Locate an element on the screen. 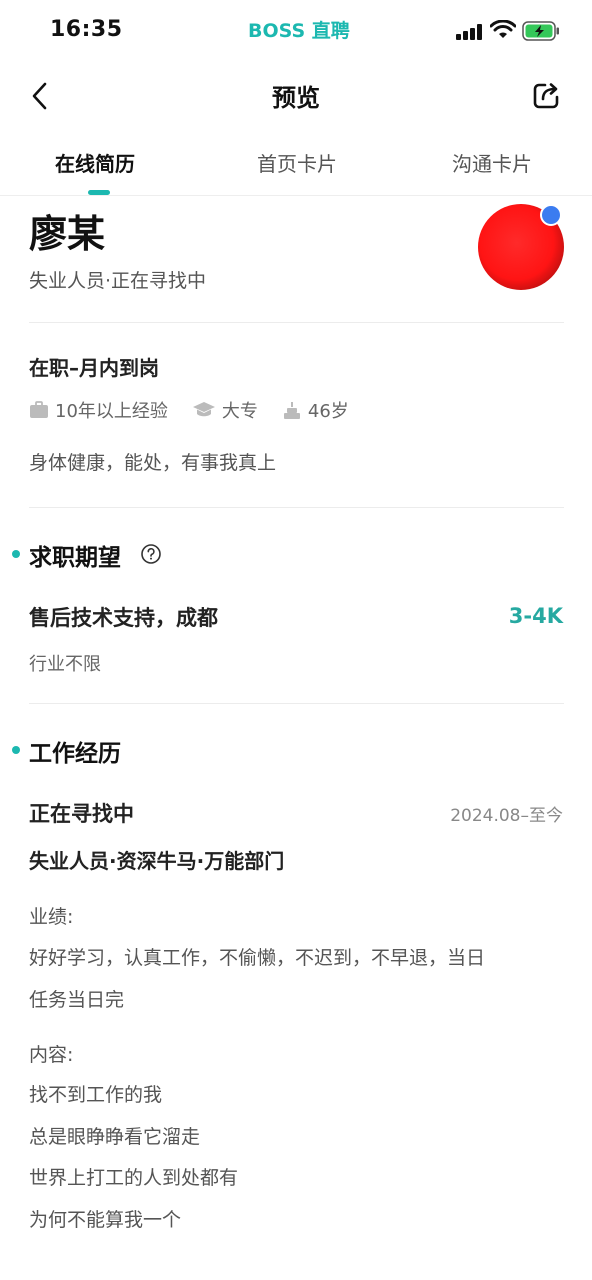 This screenshot has width=592, height=1280. achievement-label: 业绩: is located at coordinates (51, 917).